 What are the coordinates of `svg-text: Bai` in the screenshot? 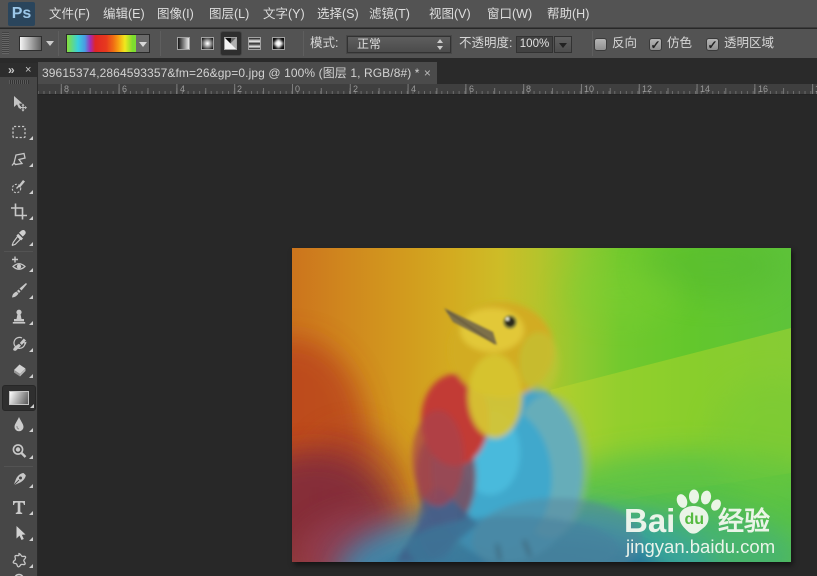 It's located at (649, 520).